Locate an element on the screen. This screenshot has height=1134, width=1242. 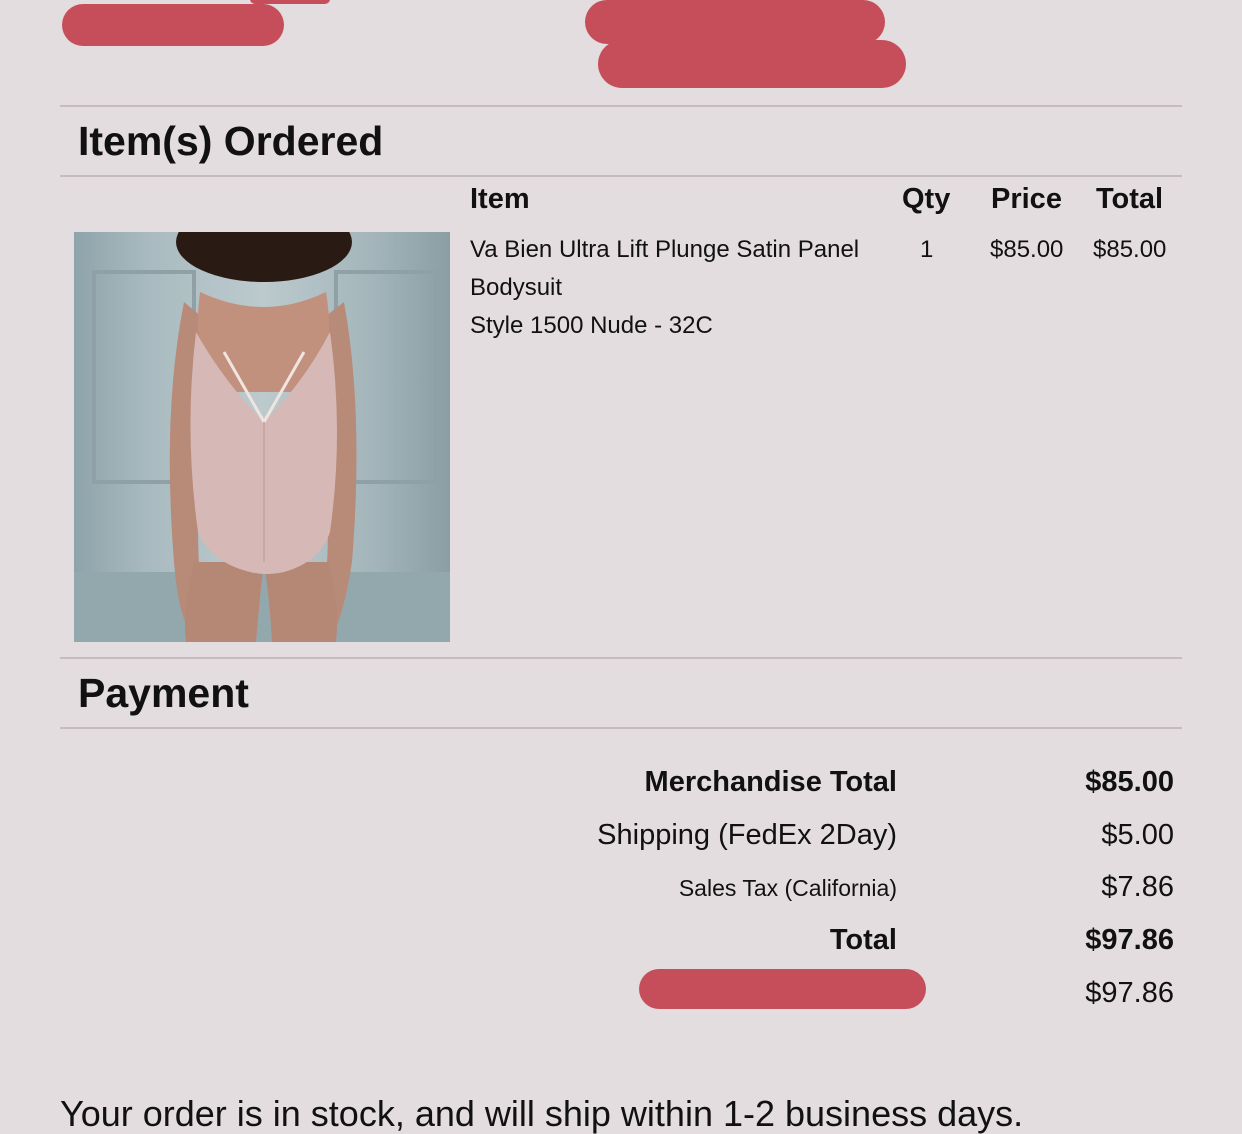
product-image is located at coordinates (262, 437).